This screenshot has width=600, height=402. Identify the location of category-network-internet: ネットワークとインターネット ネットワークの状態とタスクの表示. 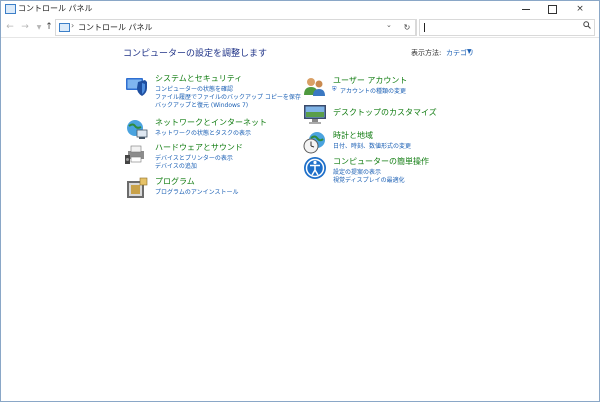
(210, 130).